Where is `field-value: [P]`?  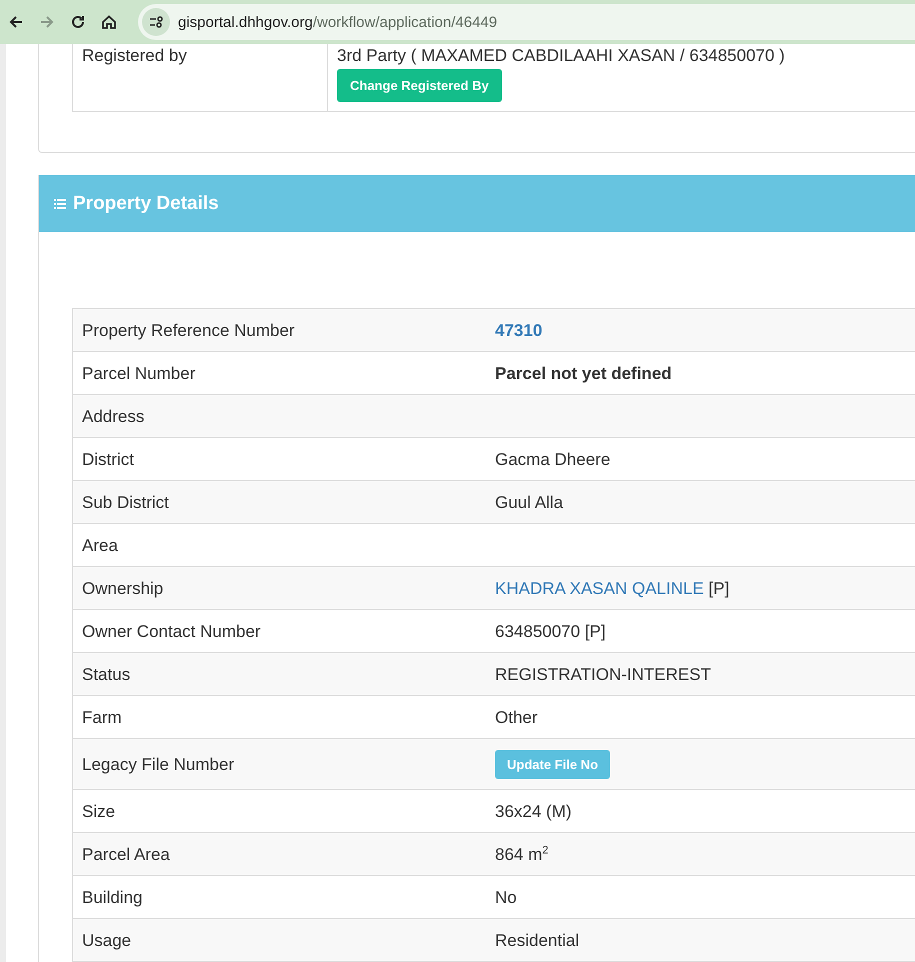
field-value: [P] is located at coordinates (719, 588).